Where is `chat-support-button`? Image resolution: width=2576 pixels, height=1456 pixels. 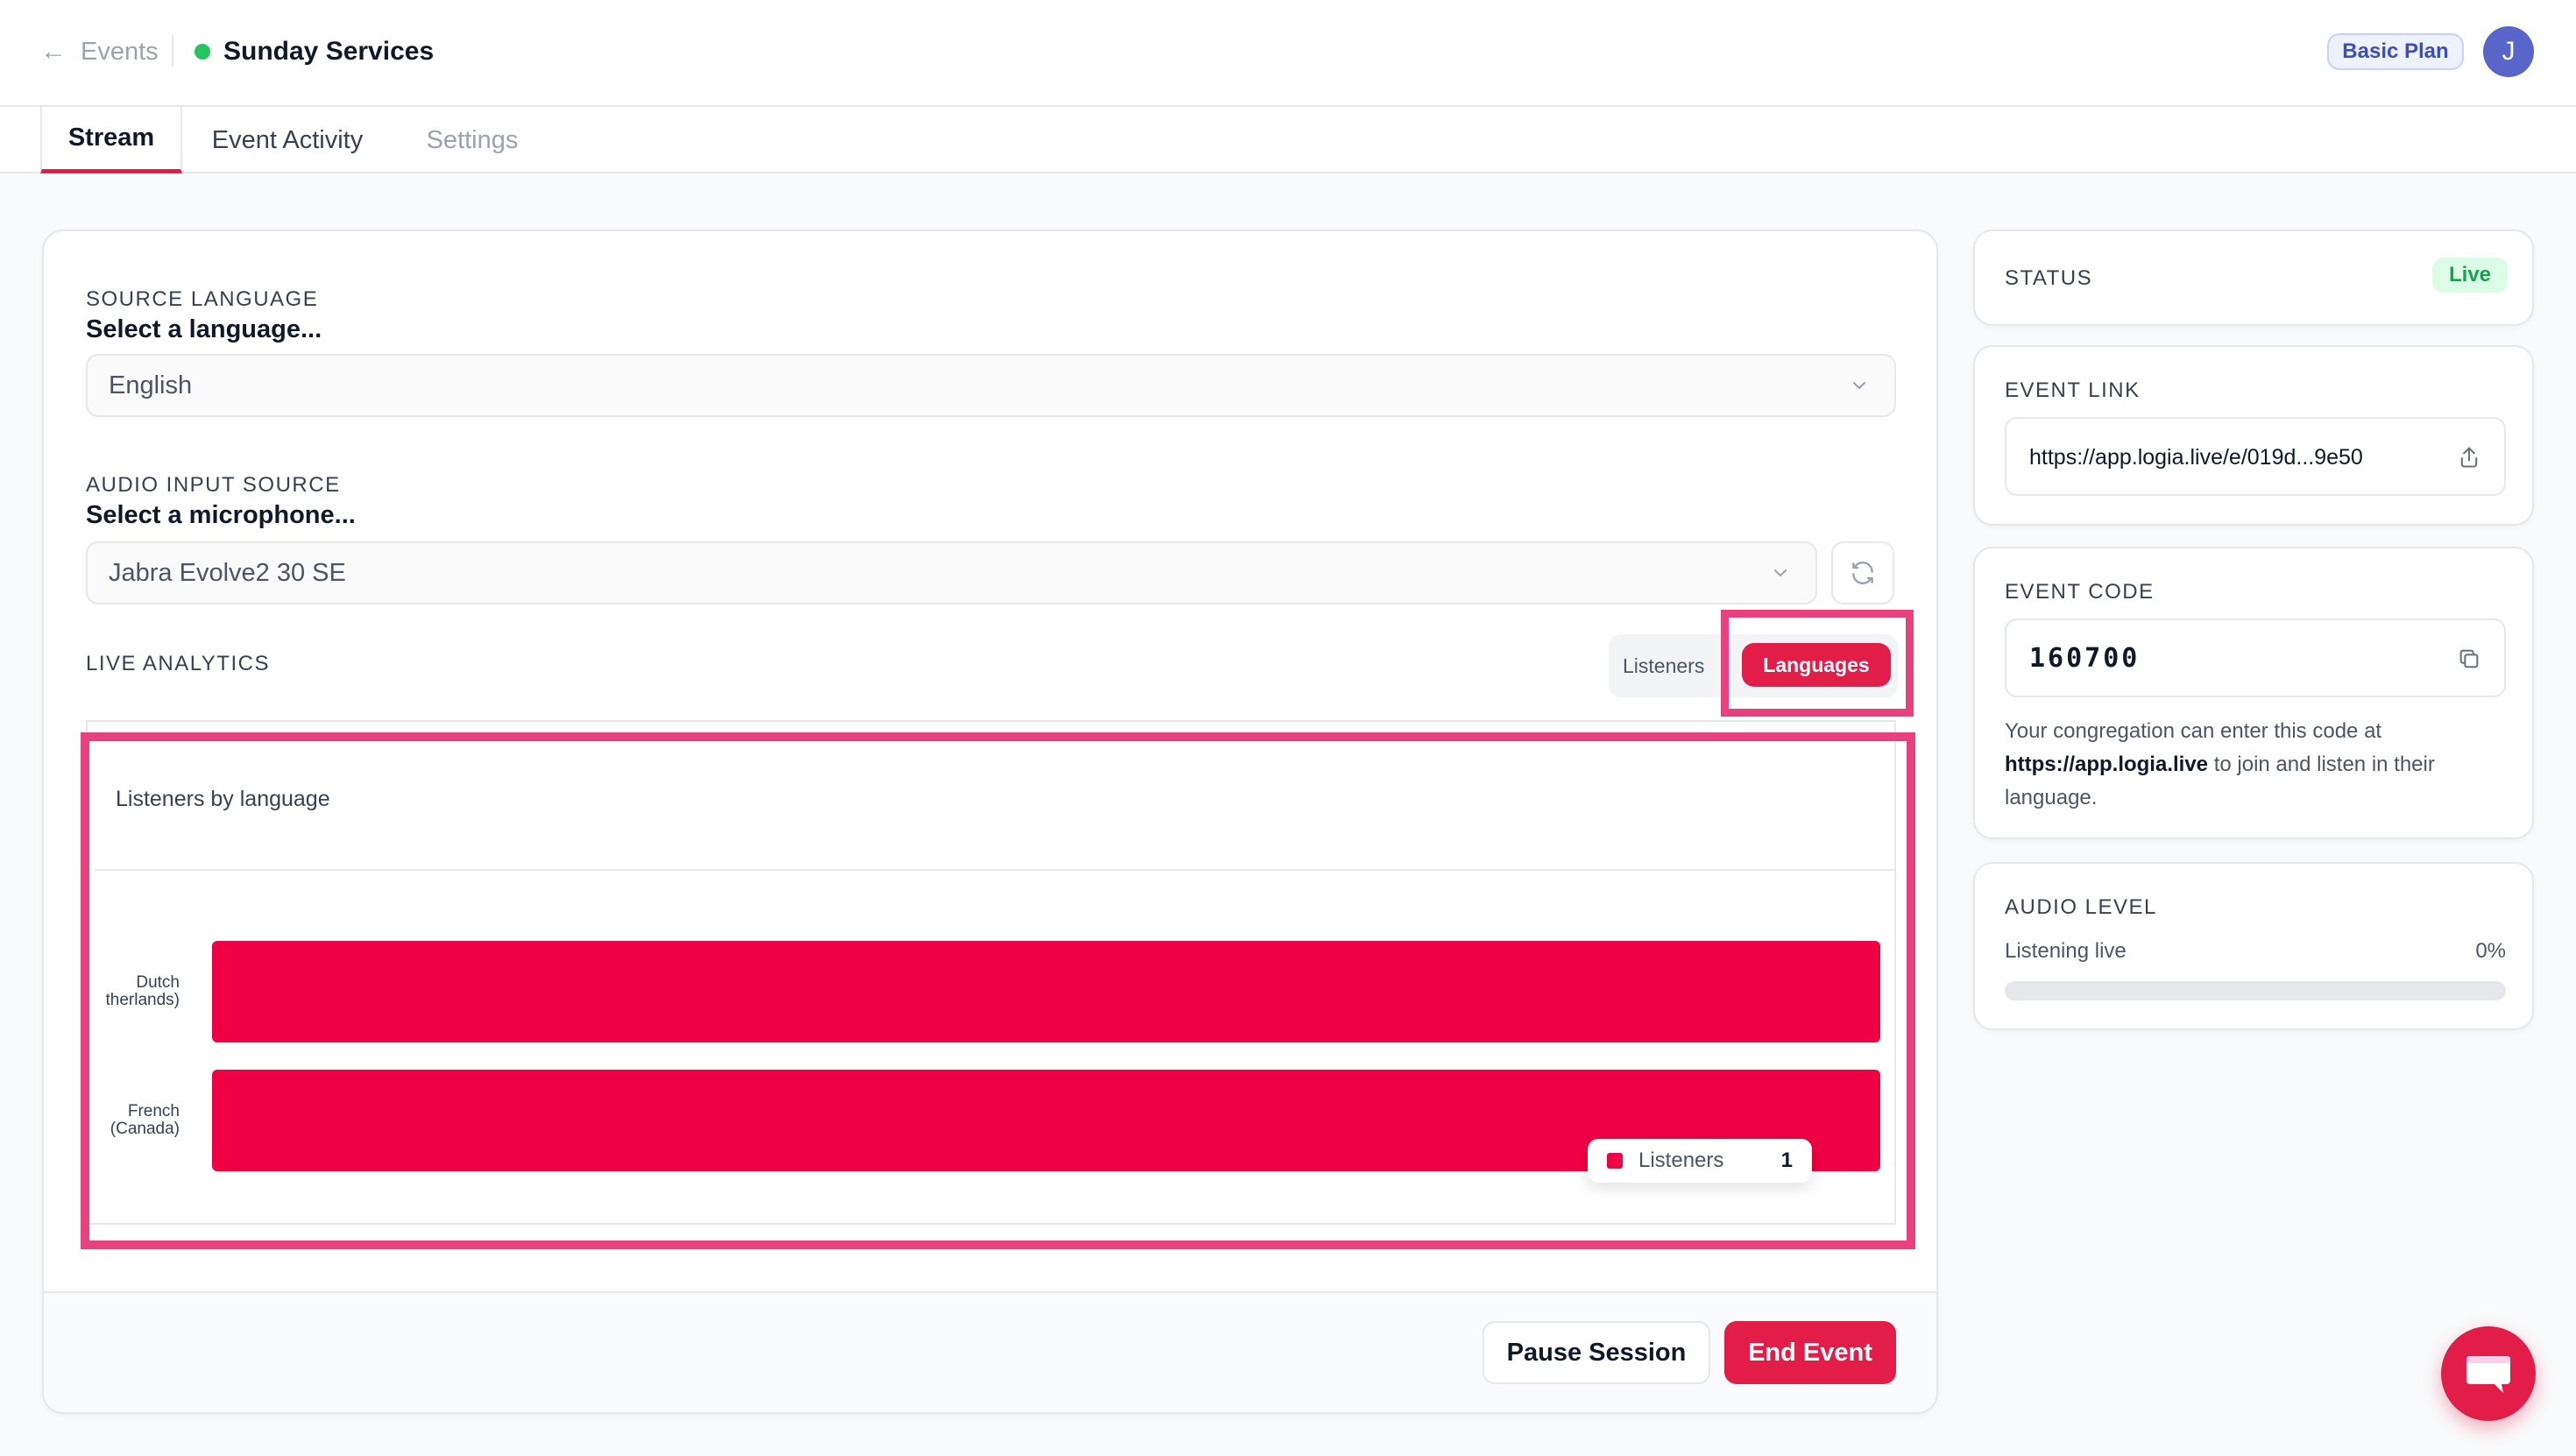
chat-support-button is located at coordinates (2488, 1373).